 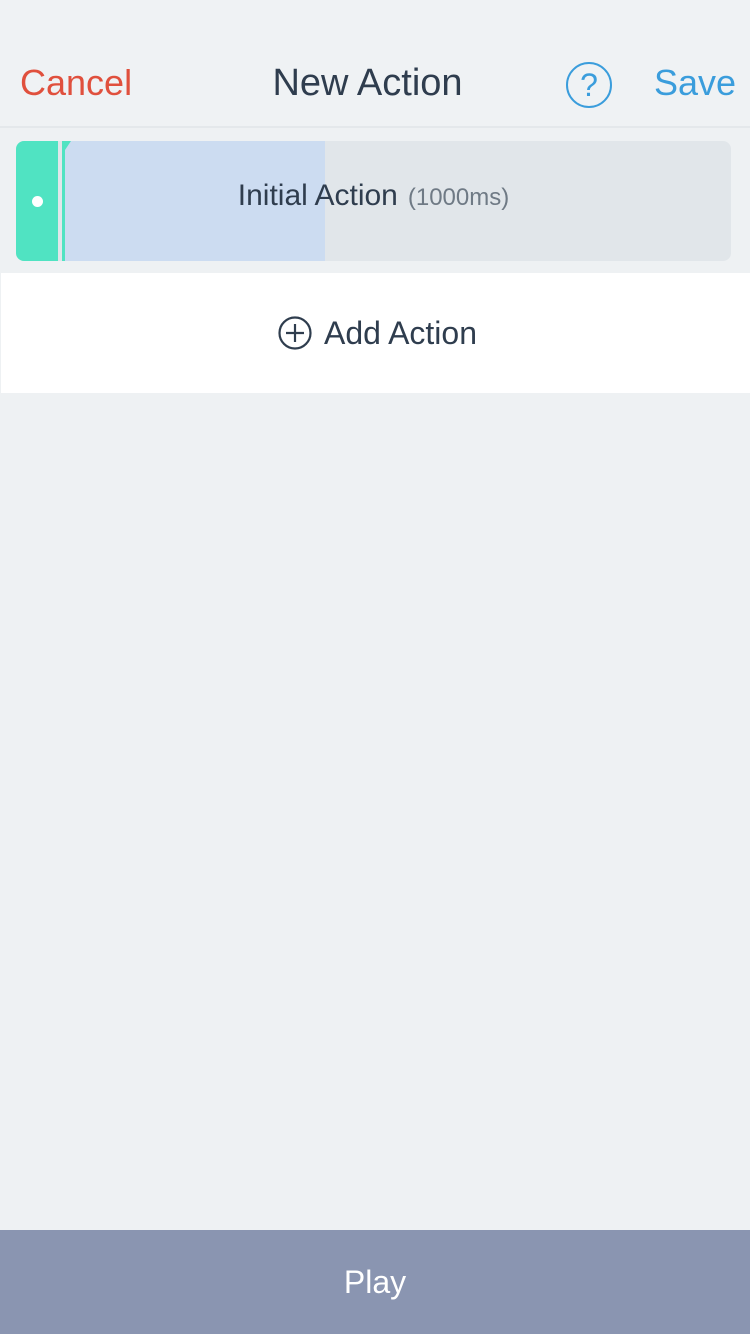 I want to click on action-text: Initial Action (1000ms), so click(x=373, y=196).